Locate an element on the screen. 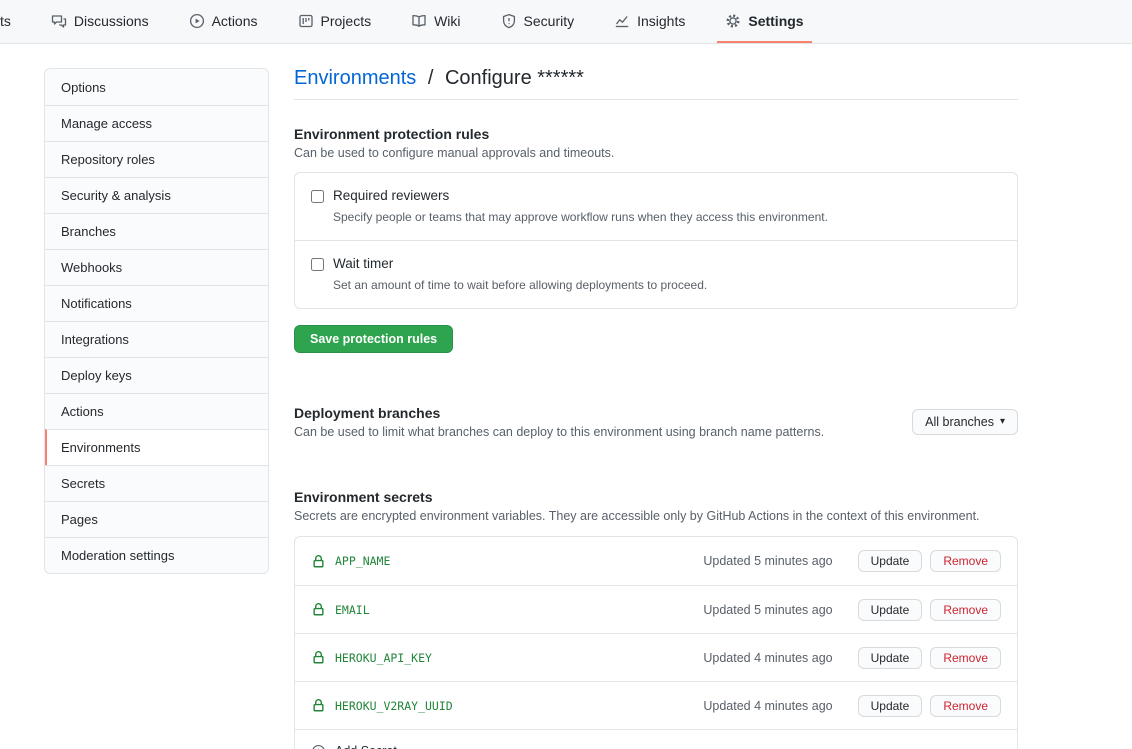  tab-settings: Settings is located at coordinates (764, 21).